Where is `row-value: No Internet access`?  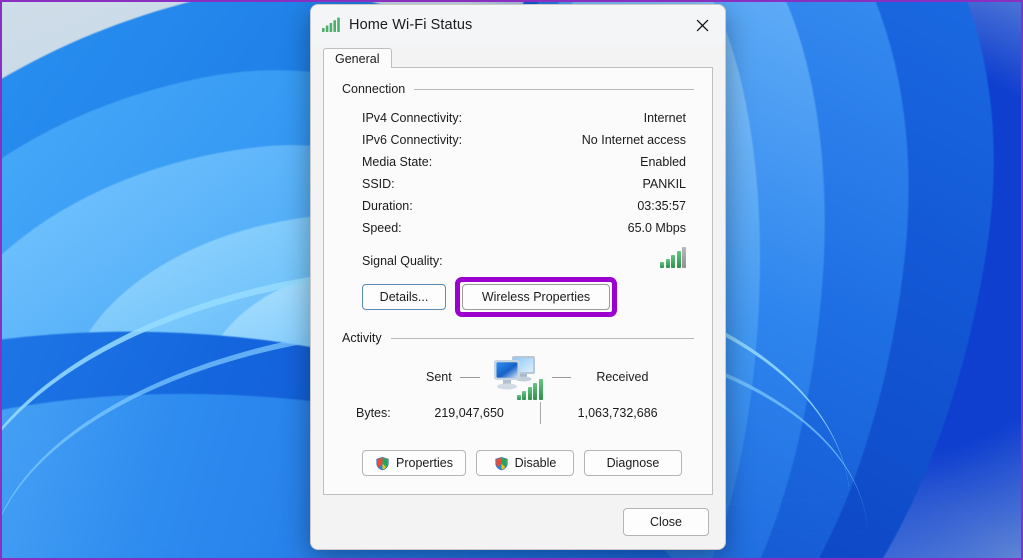
row-value: No Internet access is located at coordinates (633, 140).